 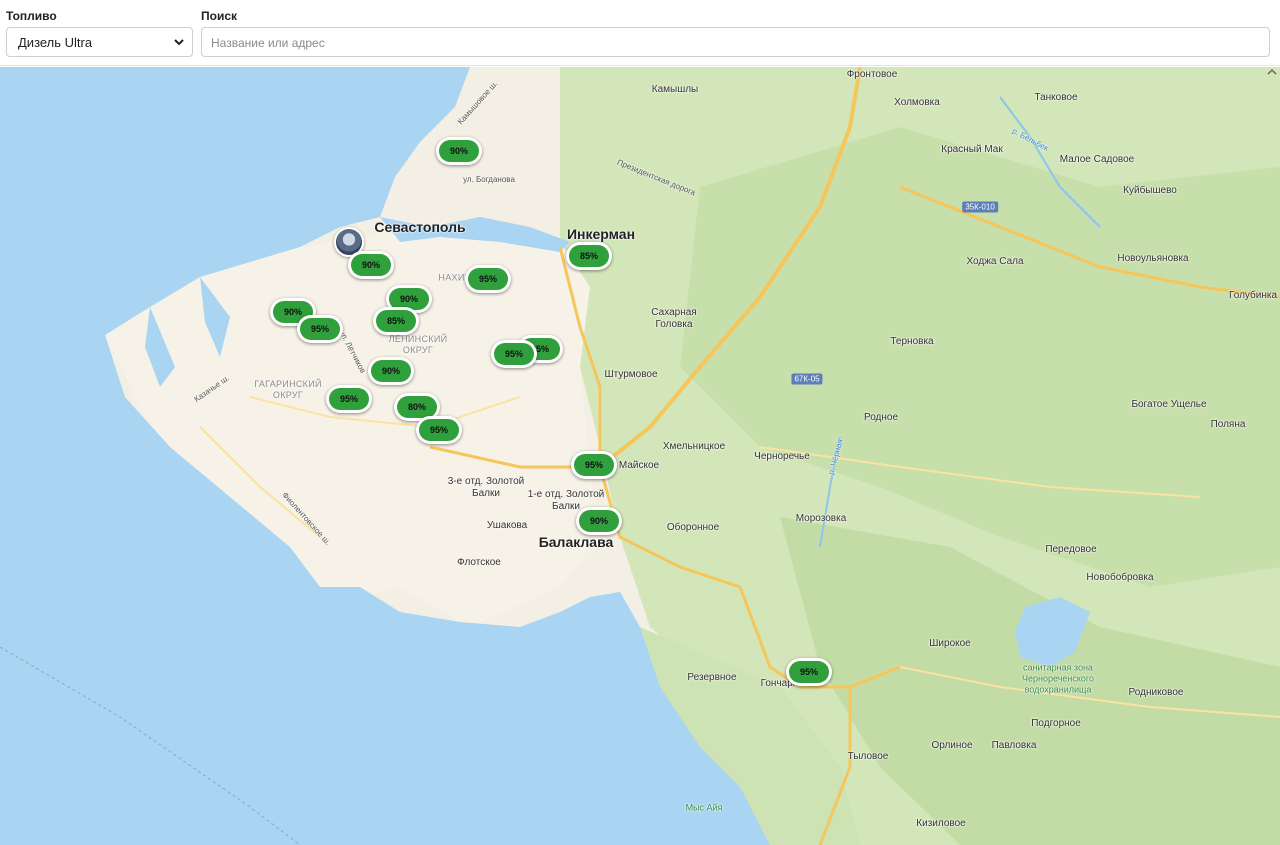 What do you see at coordinates (1153, 258) in the screenshot?
I see `place-label: Новоульяновка` at bounding box center [1153, 258].